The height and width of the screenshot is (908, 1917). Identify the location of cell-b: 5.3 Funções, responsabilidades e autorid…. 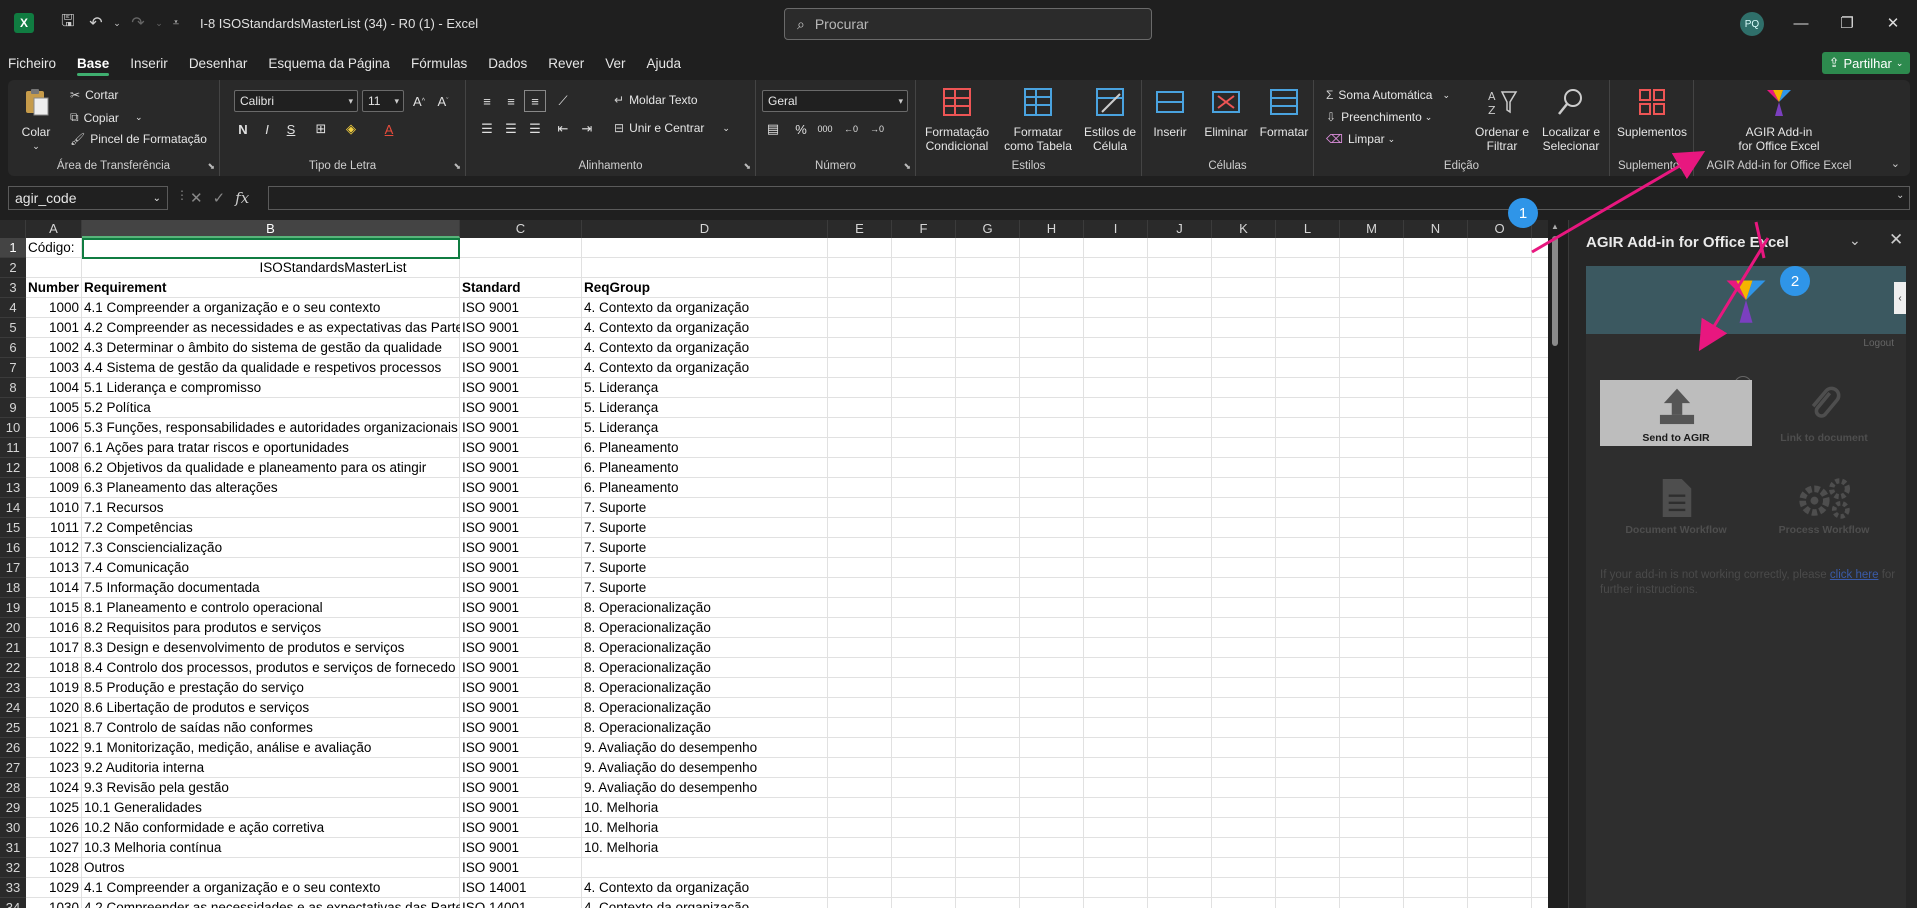
(271, 428).